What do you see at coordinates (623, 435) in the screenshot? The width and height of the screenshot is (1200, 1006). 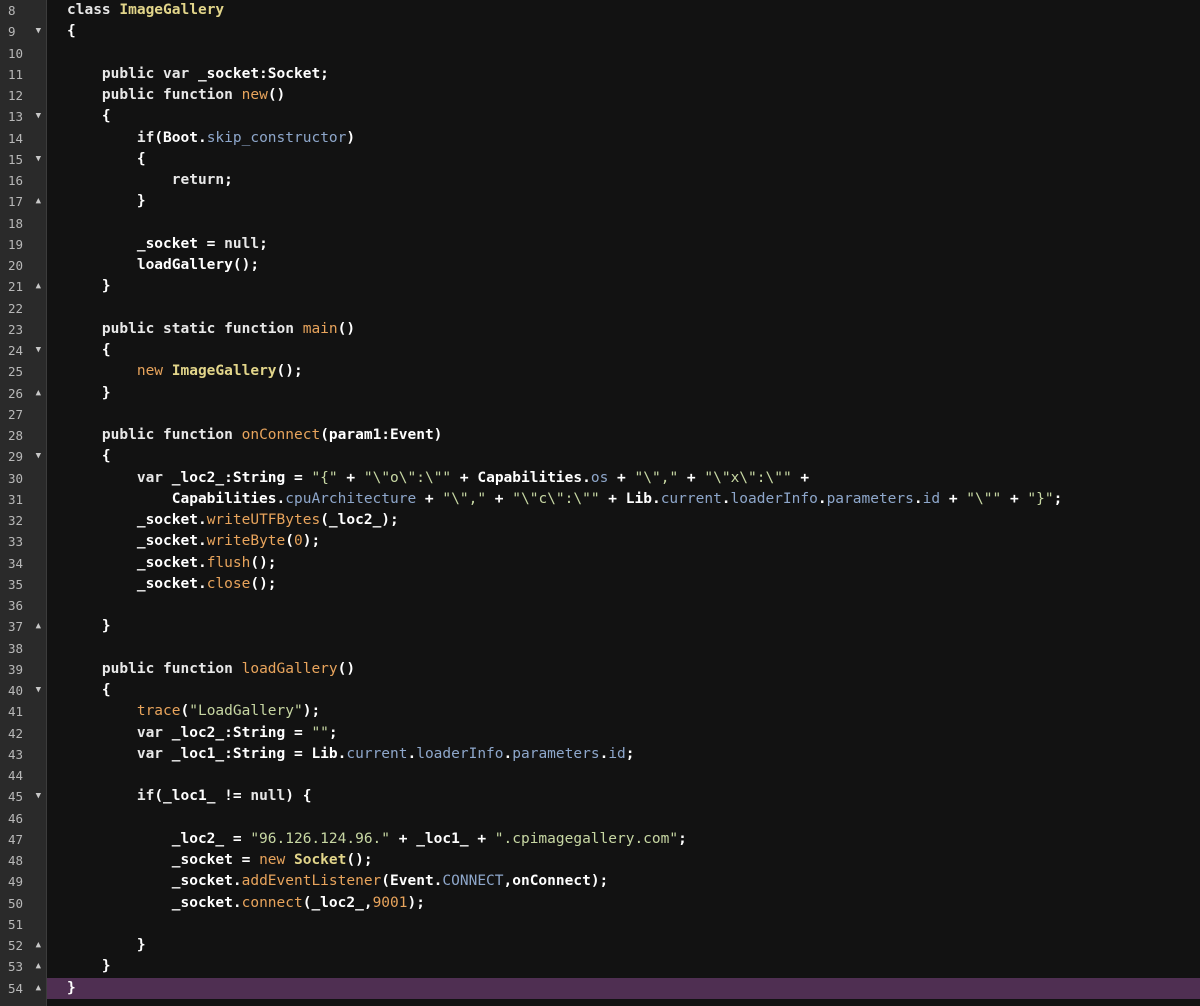 I see `code-line: public function onConnect(param1:Event)` at bounding box center [623, 435].